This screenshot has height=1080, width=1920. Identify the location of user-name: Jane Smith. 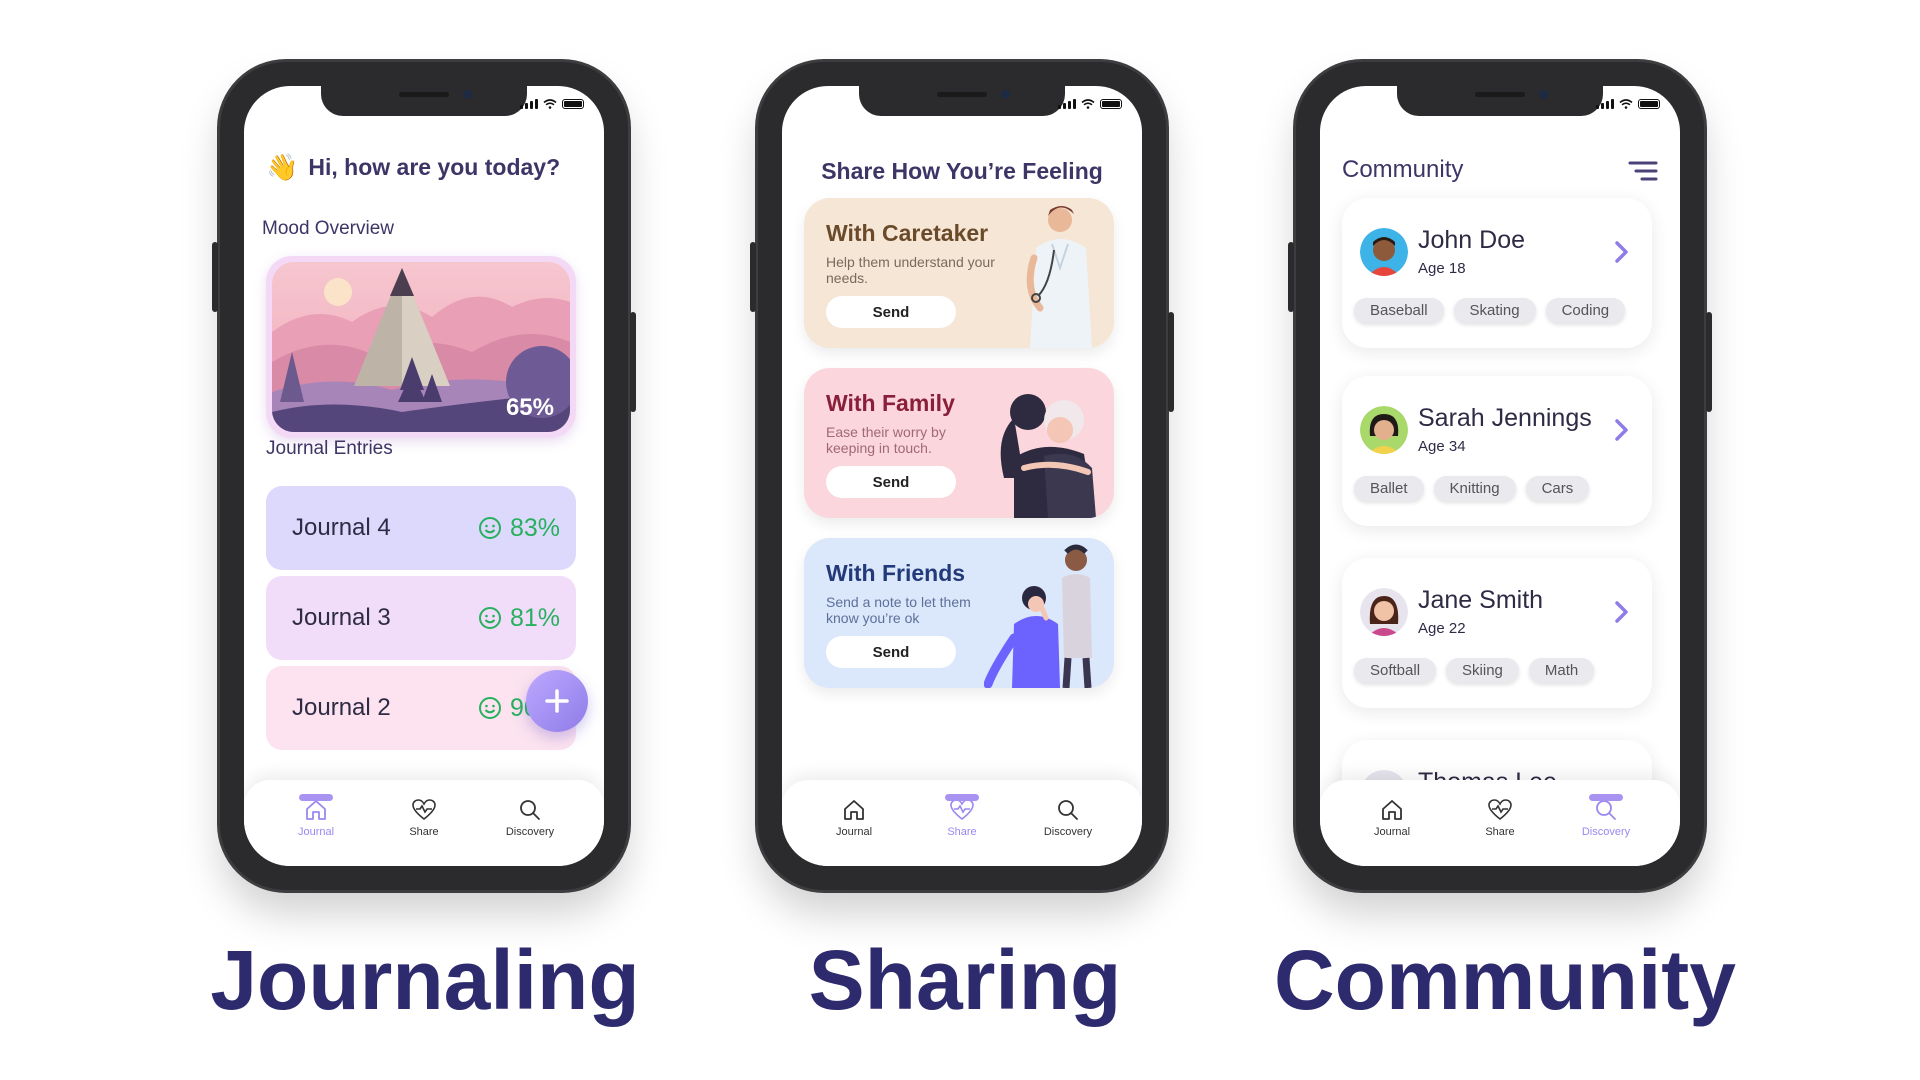
(1481, 600).